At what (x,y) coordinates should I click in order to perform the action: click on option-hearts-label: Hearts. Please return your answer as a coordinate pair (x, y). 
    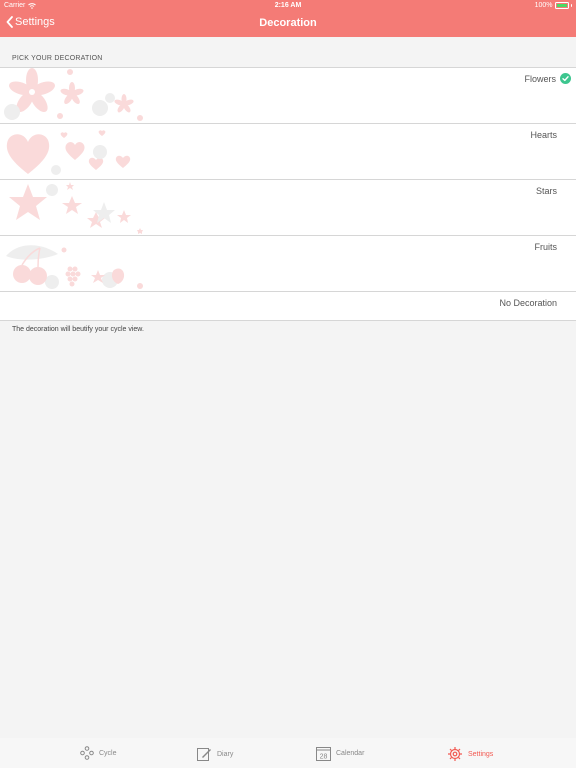
    Looking at the image, I should click on (543, 135).